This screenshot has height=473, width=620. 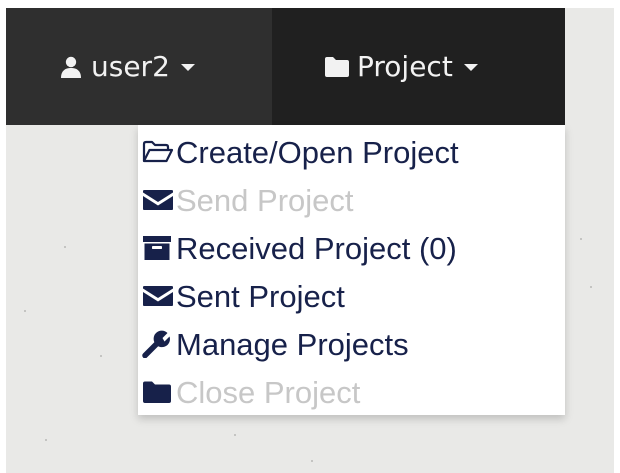 I want to click on menu-item-label: Manage Projects, so click(x=292, y=344).